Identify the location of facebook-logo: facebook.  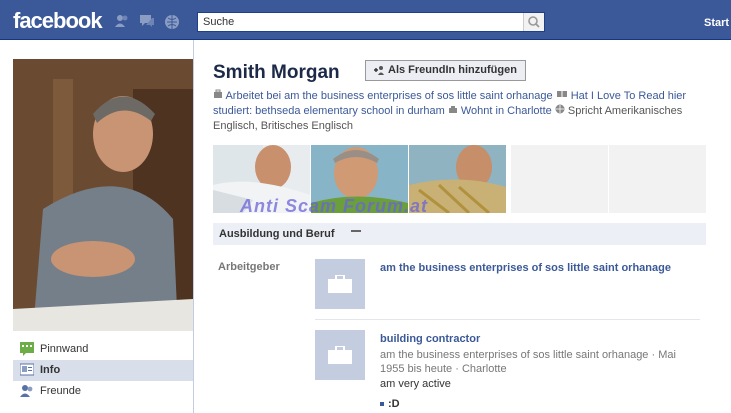
(58, 21).